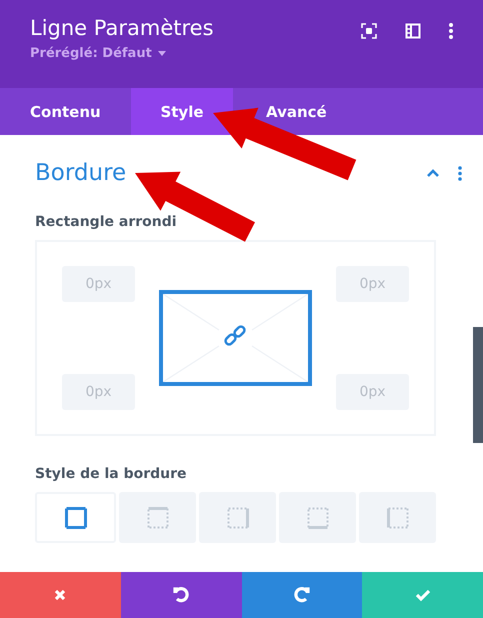  I want to click on border-left-icon, so click(397, 517).